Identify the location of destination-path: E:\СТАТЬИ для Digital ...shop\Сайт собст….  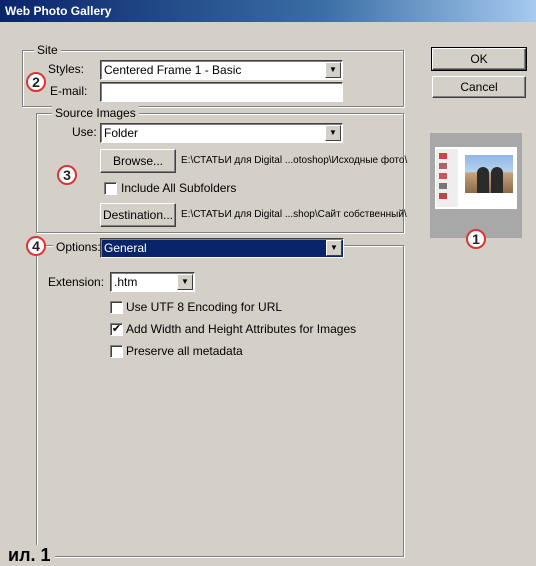
(294, 214).